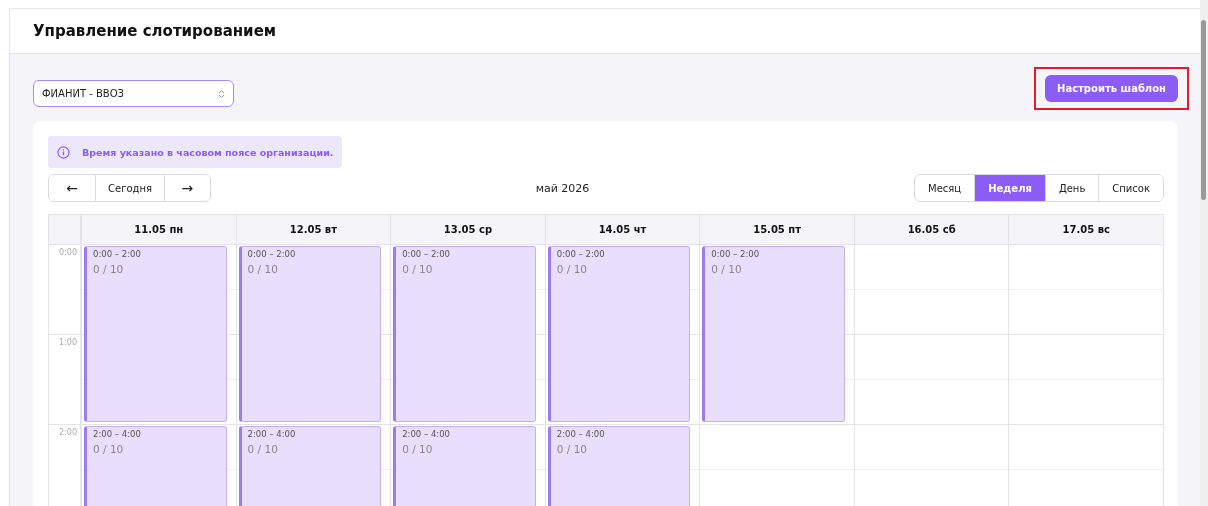  I want to click on period-title: май 2026, so click(562, 188).